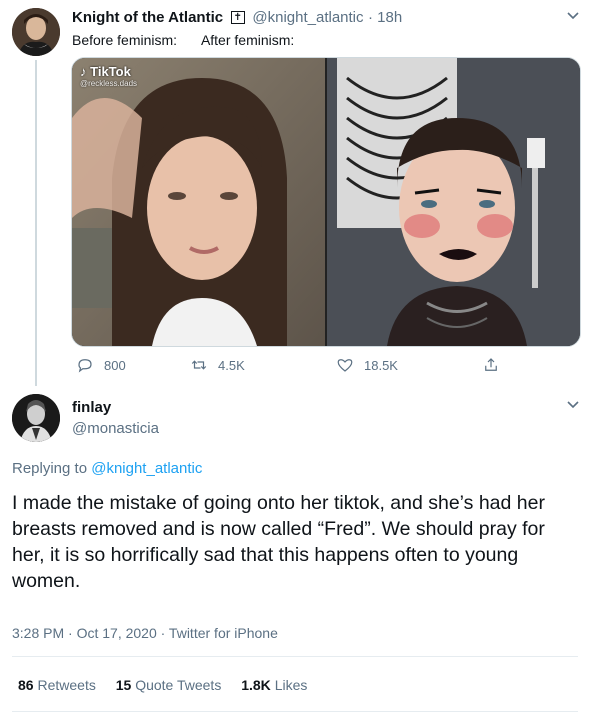 The width and height of the screenshot is (590, 719). What do you see at coordinates (573, 18) in the screenshot?
I see `tweet1-more-chevron-icon` at bounding box center [573, 18].